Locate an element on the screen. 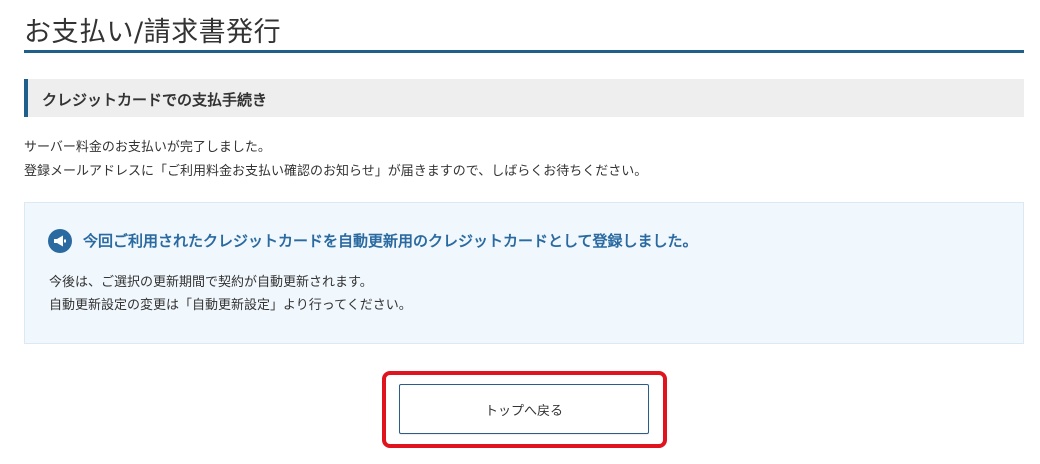  info-line-renewal: 今後は、ご選択の更新期間で契約が自動更新されます。 is located at coordinates (211, 282).